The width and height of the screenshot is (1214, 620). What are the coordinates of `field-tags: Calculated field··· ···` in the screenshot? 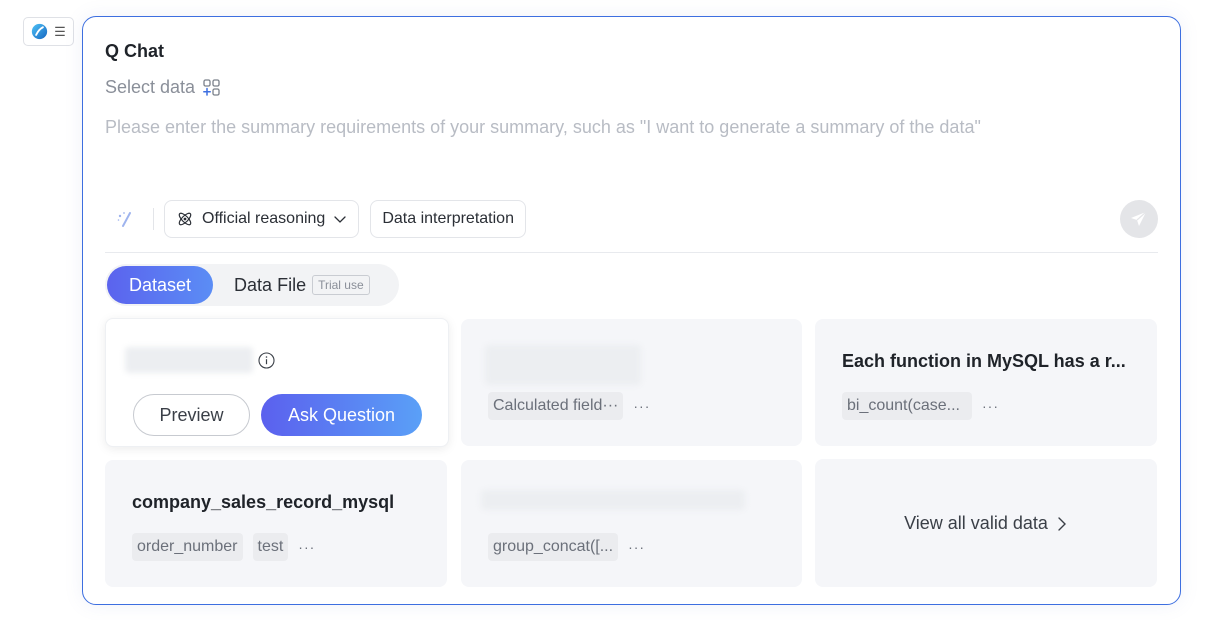 It's located at (569, 406).